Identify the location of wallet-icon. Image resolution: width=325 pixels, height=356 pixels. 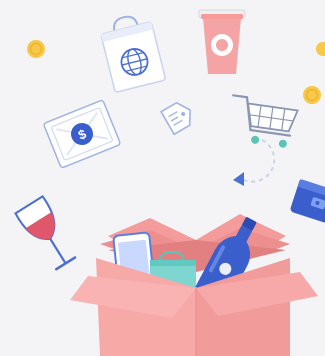
(307, 201).